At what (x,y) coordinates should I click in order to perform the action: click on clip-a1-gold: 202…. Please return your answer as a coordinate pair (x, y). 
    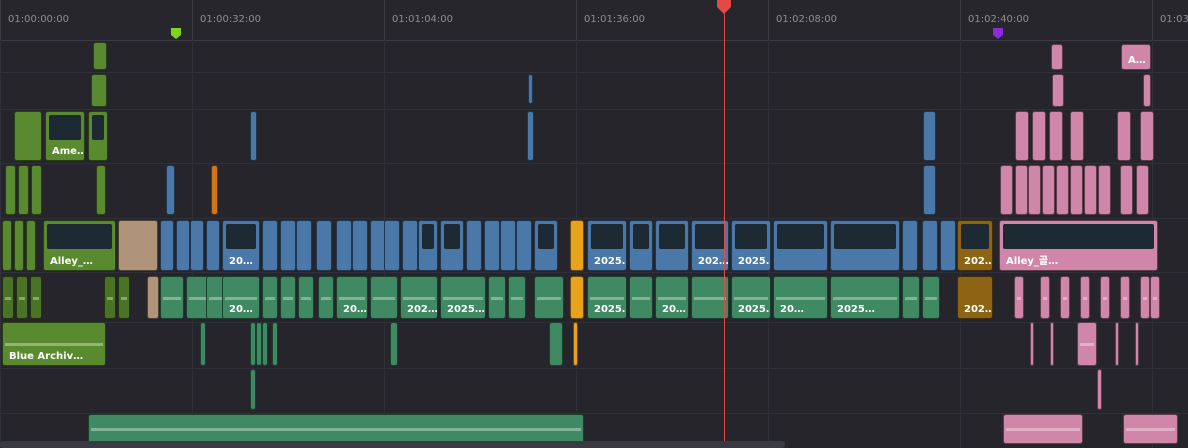
    Looking at the image, I should click on (975, 297).